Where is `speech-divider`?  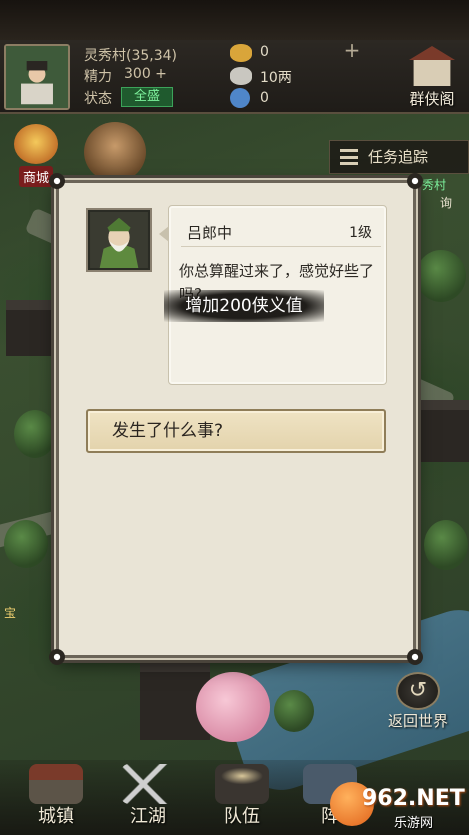
speech-divider is located at coordinates (281, 246).